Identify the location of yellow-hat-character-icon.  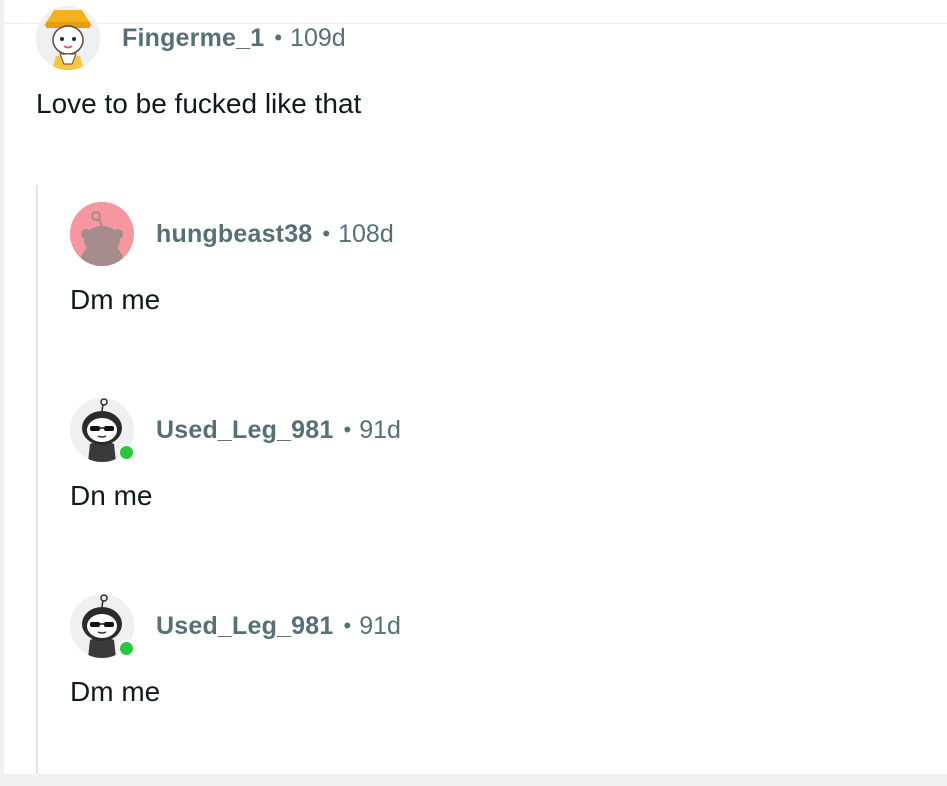
(68, 38).